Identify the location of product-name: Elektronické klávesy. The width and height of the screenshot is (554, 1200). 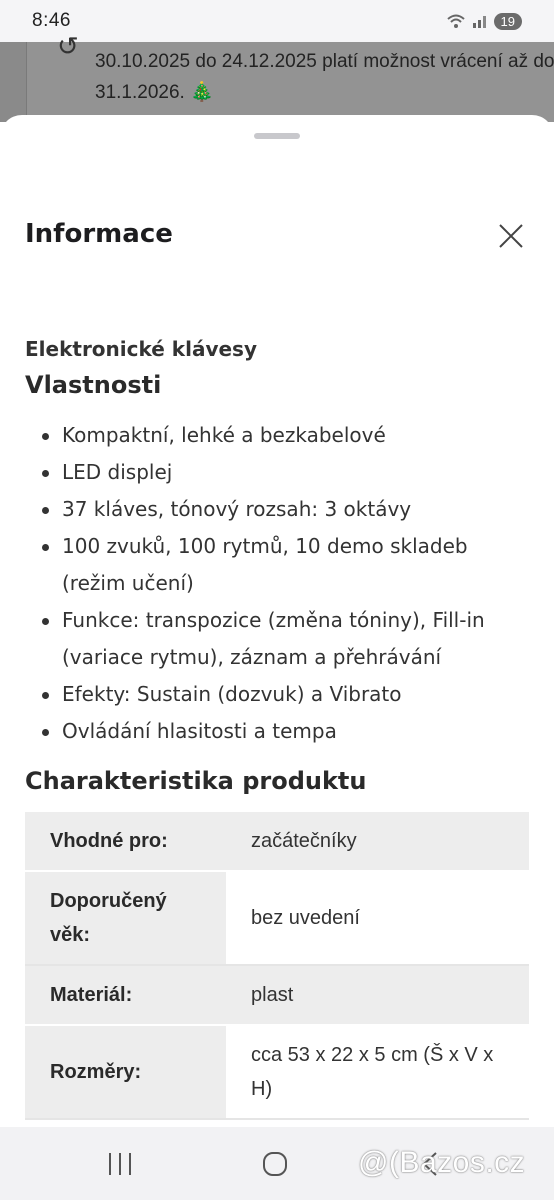
(141, 349).